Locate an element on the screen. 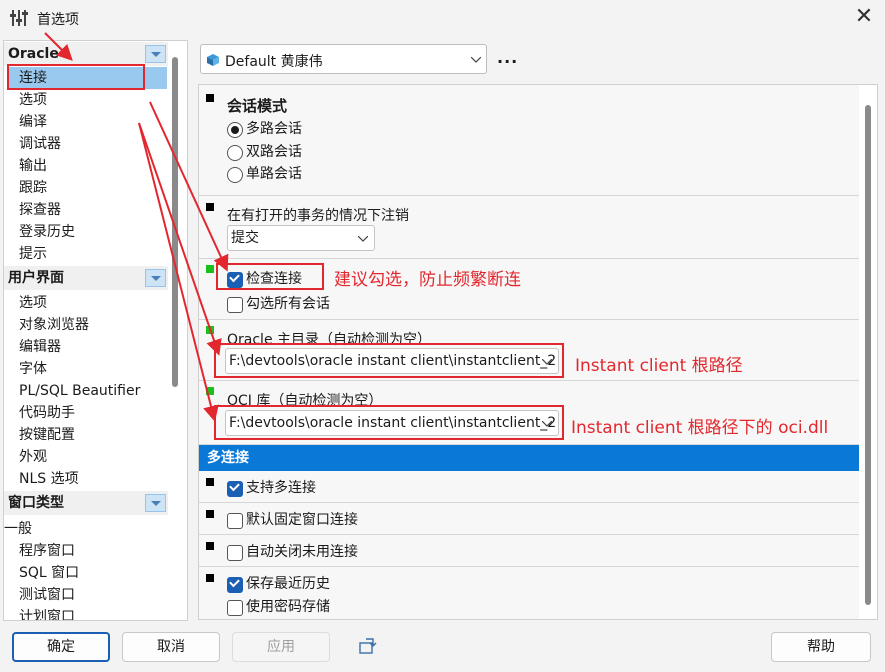 The height and width of the screenshot is (672, 885). logoff-title: 在有打开的事务的情况下注销 is located at coordinates (318, 216).